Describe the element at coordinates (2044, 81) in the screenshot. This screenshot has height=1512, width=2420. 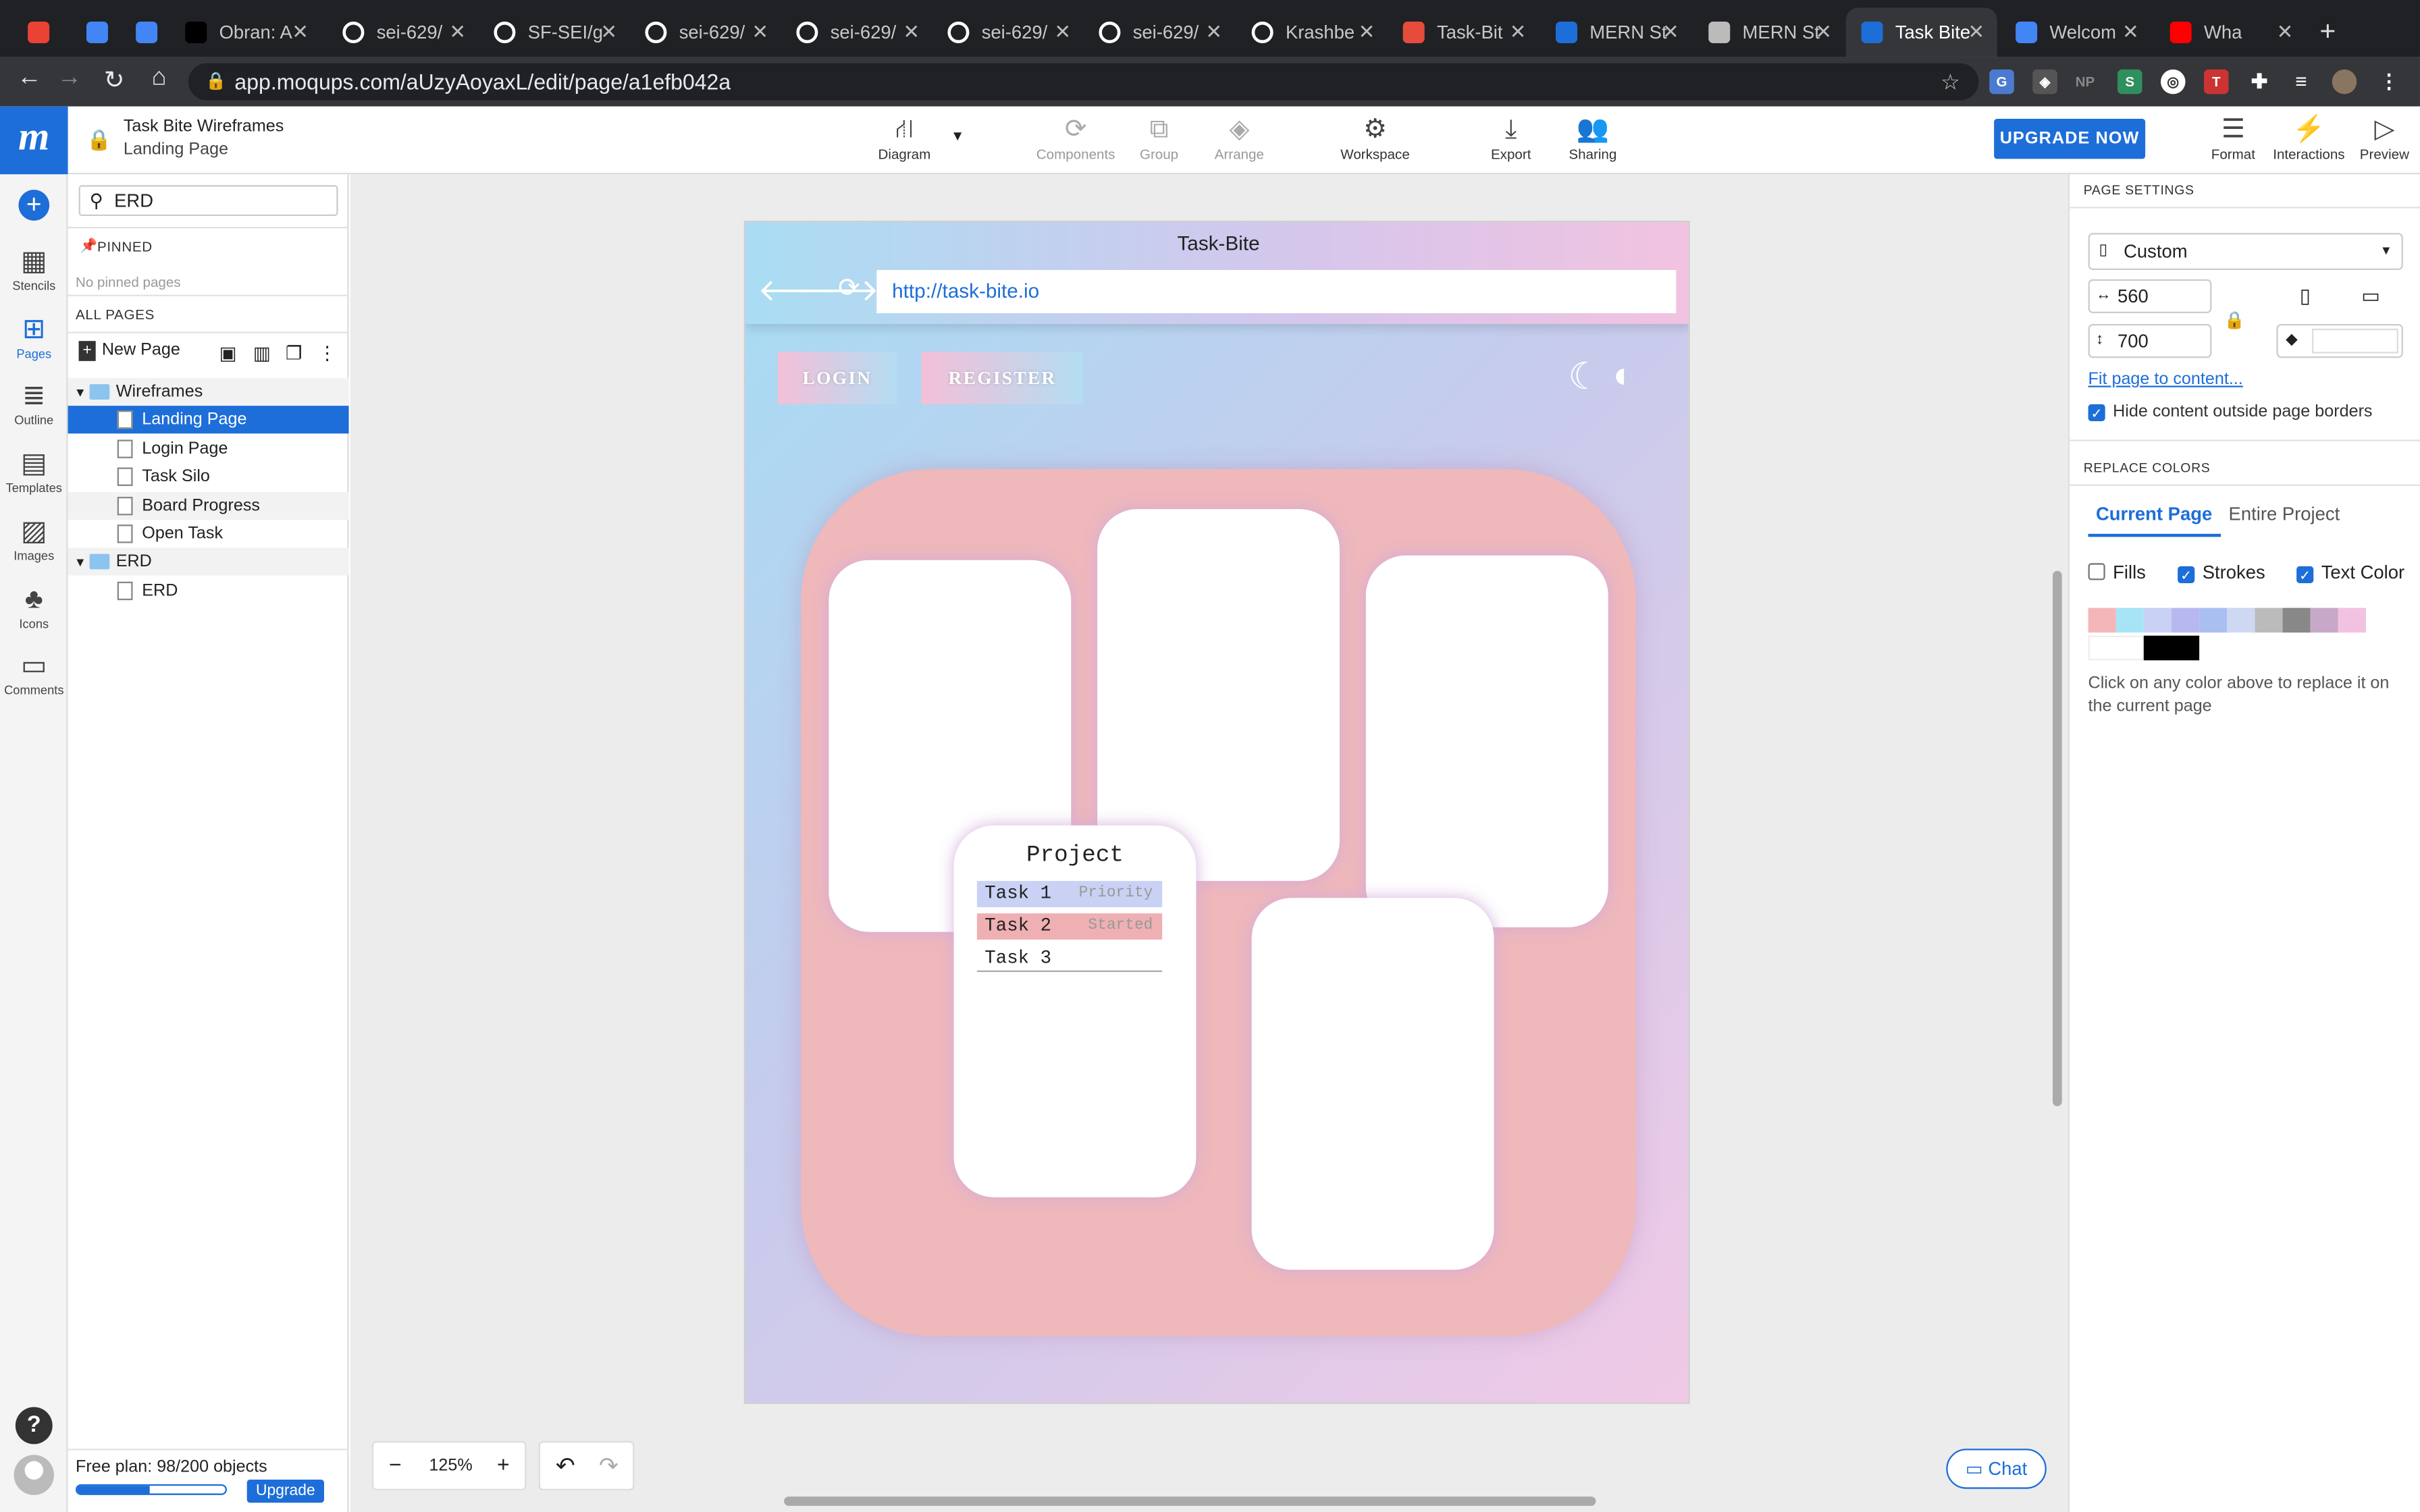
I see `extension-icon: ◈` at that location.